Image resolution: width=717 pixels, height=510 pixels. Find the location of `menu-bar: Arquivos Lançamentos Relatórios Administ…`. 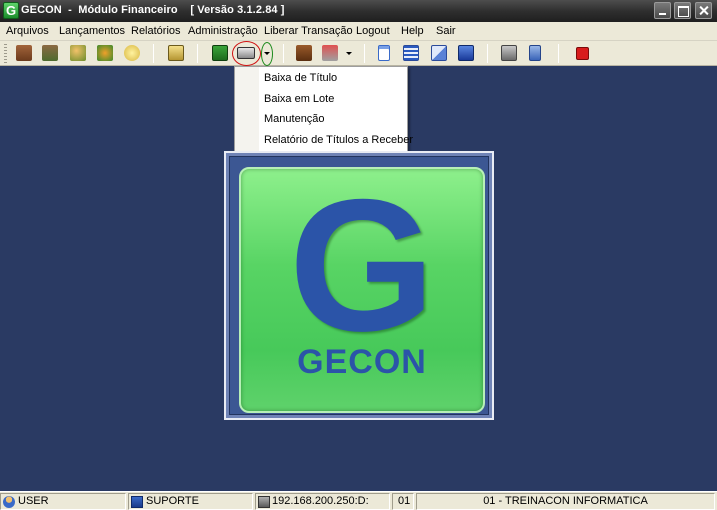

menu-bar: Arquivos Lançamentos Relatórios Administ… is located at coordinates (358, 31).